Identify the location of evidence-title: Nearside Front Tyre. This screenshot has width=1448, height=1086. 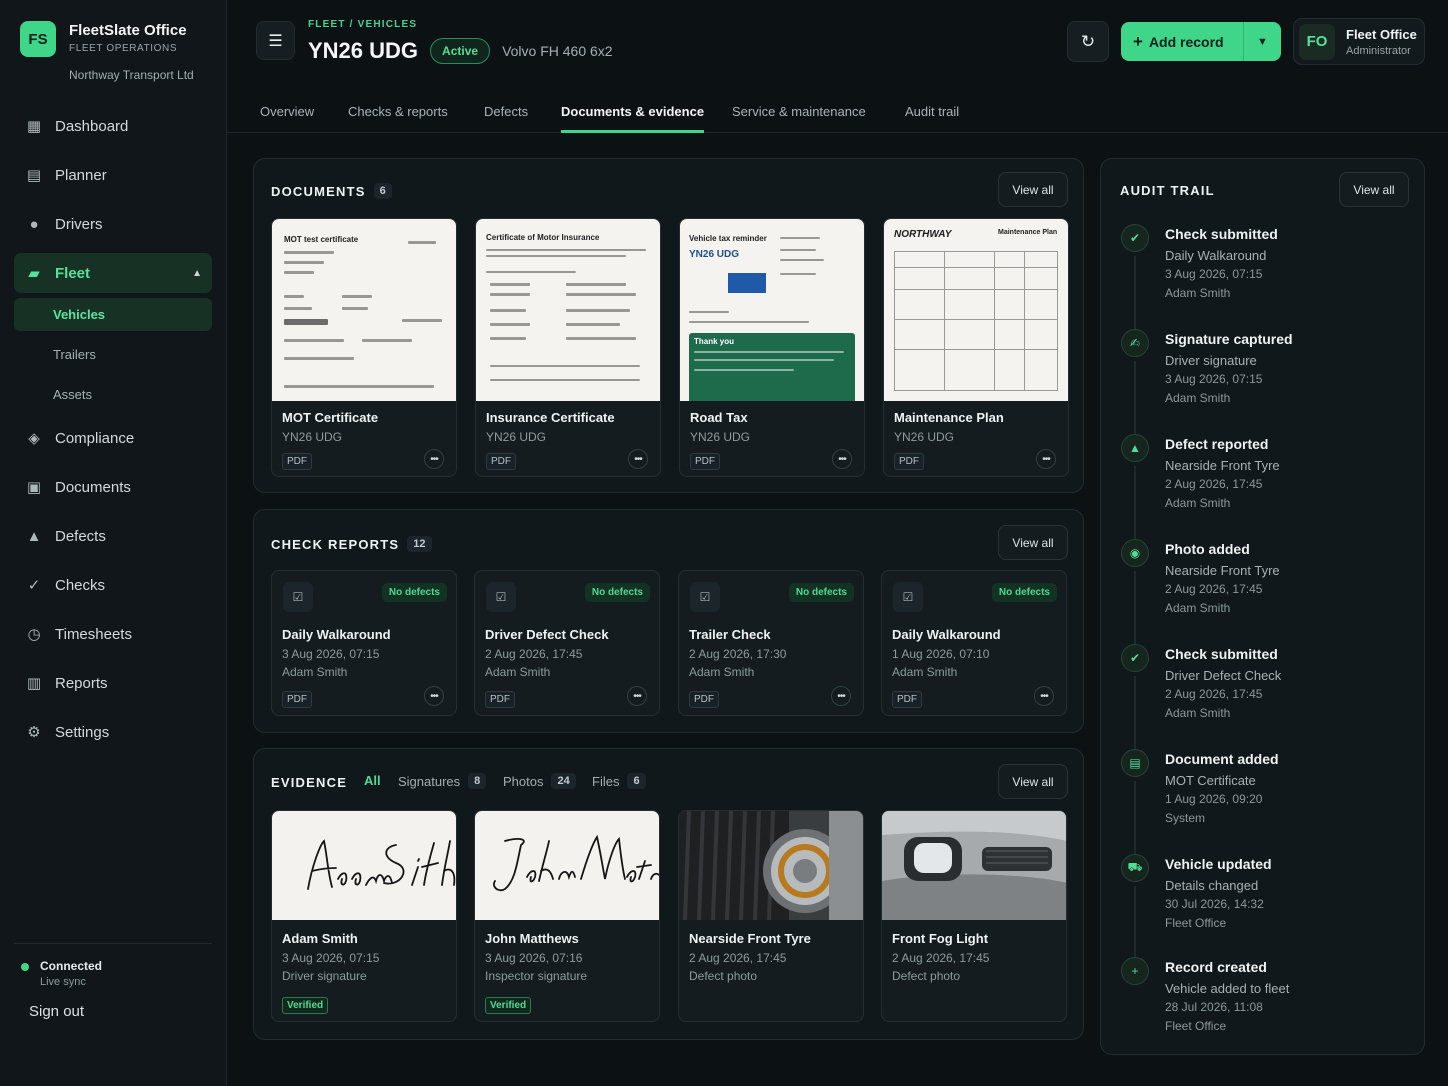
(750, 938).